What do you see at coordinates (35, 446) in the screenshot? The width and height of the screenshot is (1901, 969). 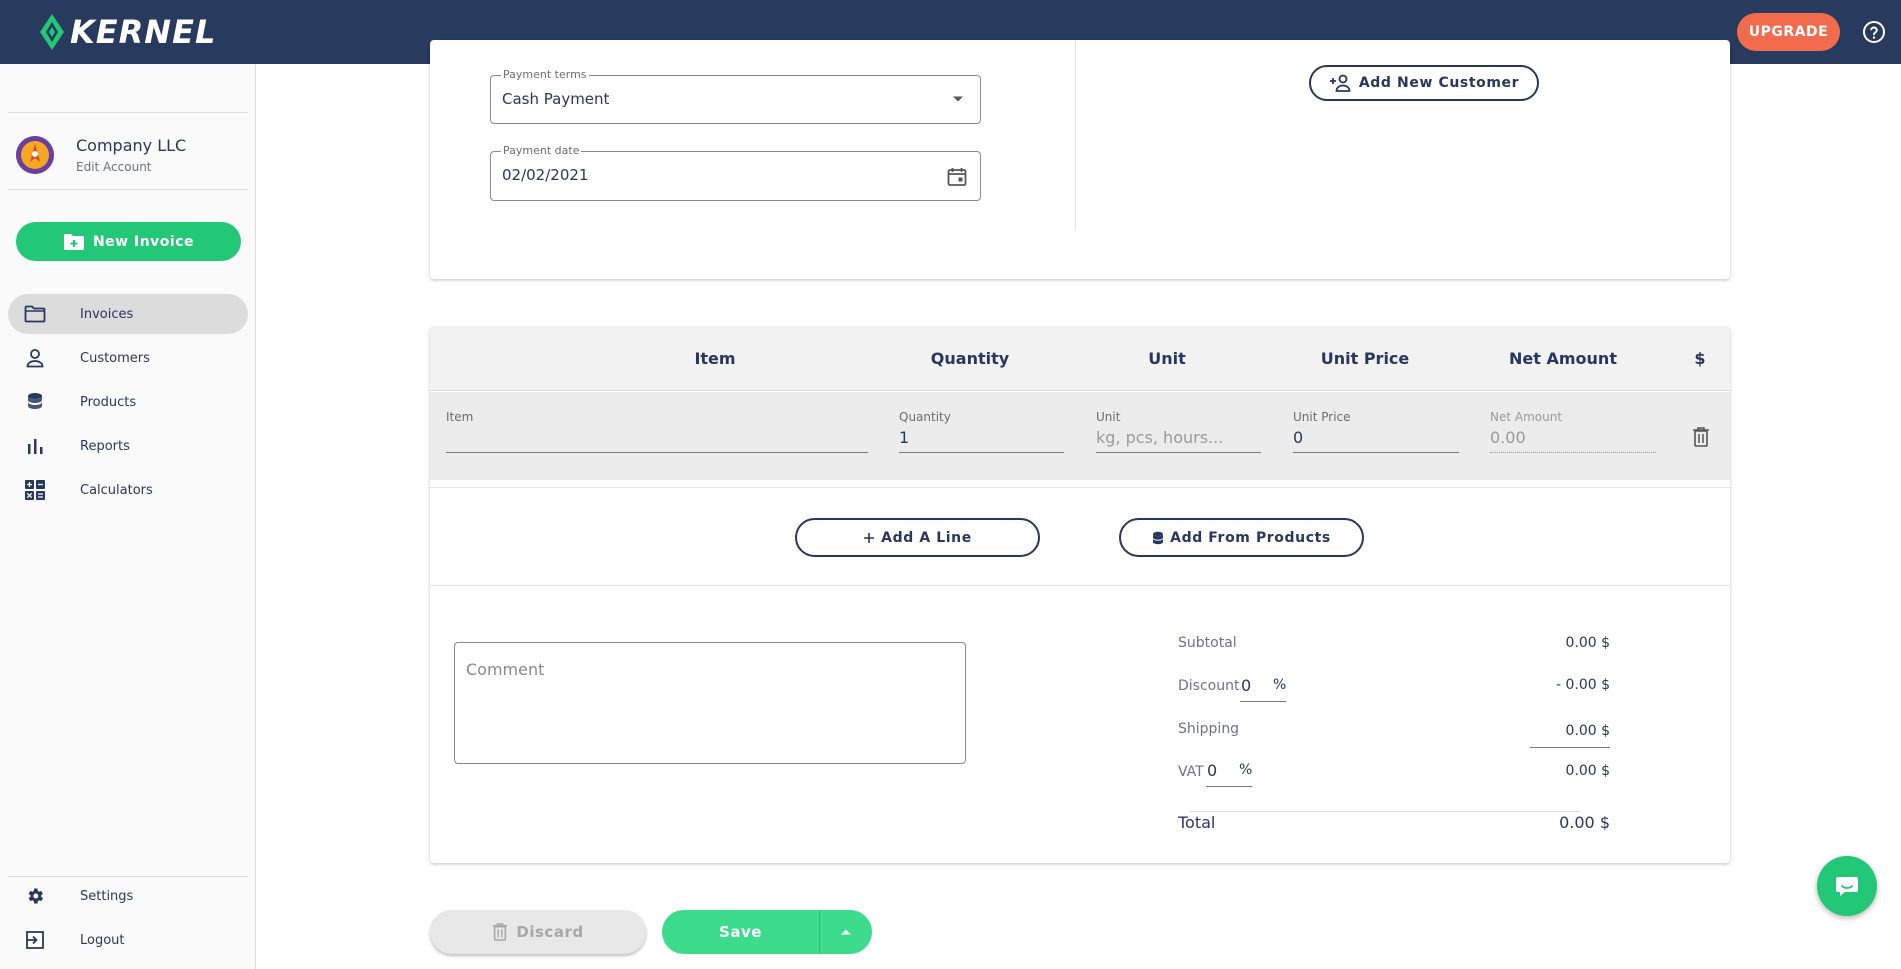 I see `bar-chart-icon` at bounding box center [35, 446].